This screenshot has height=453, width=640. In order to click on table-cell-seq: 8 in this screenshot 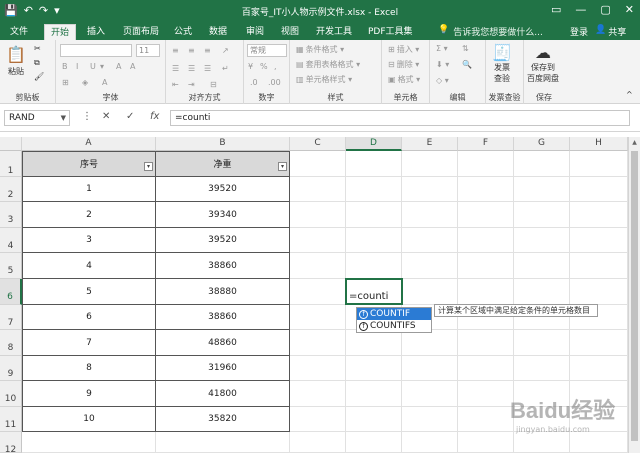, I will do `click(89, 368)`.